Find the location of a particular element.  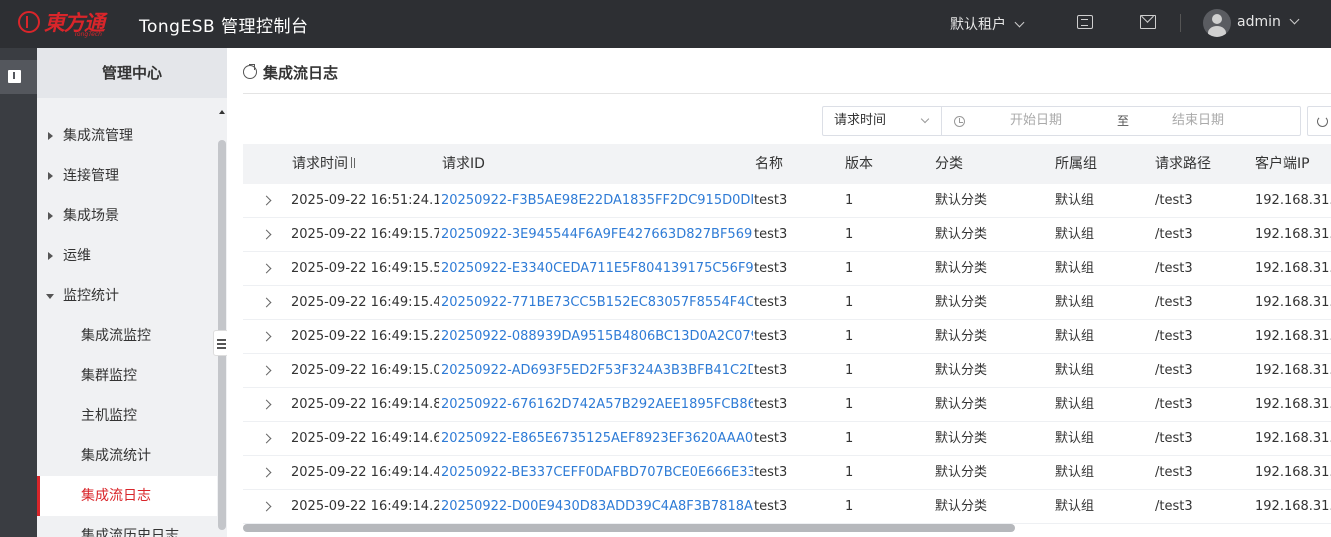

document-icon is located at coordinates (1085, 22).